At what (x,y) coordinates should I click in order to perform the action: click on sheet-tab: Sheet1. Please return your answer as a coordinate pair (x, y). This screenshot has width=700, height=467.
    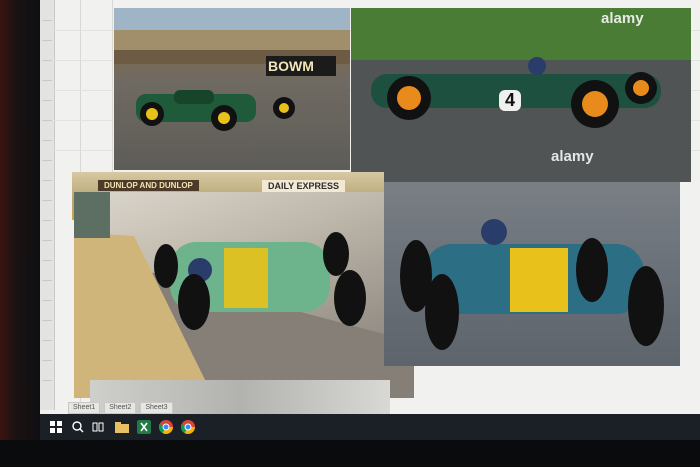
    Looking at the image, I should click on (84, 408).